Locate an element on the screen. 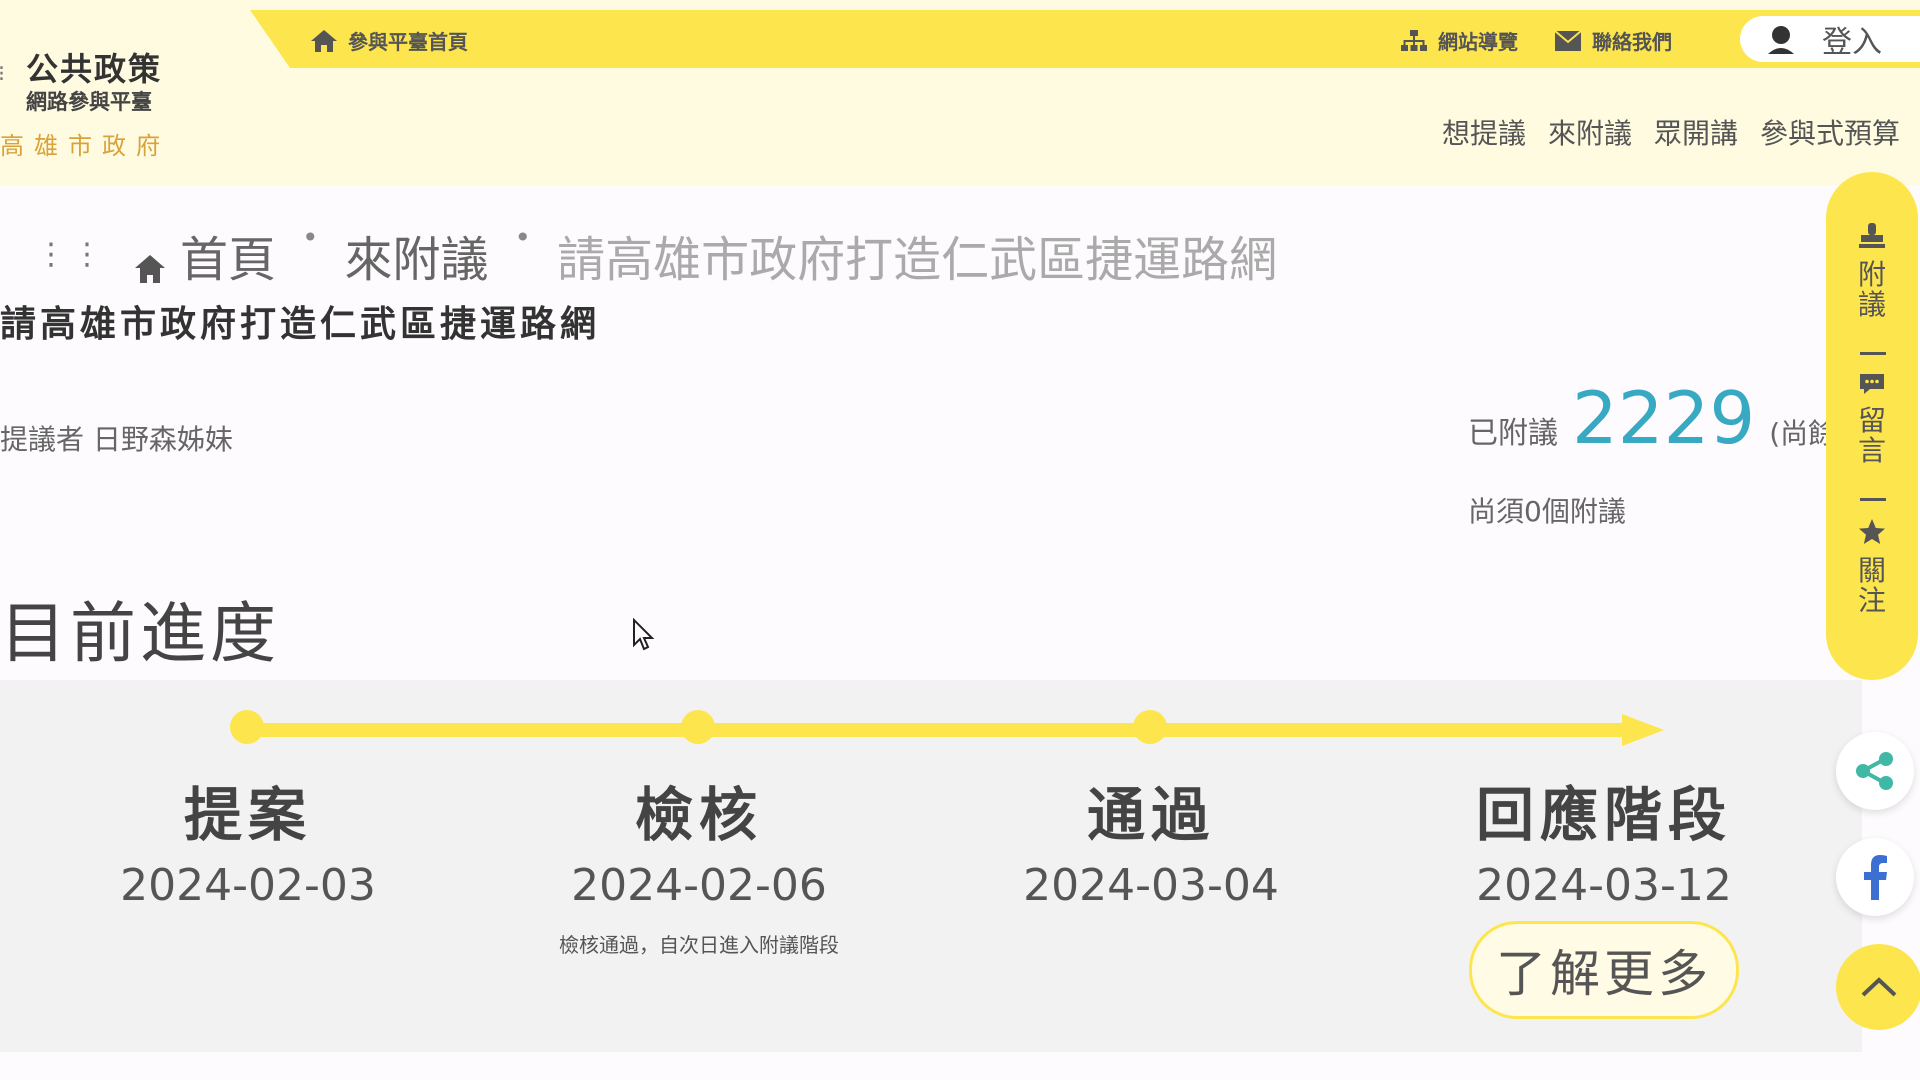 The height and width of the screenshot is (1080, 1920). rail-endorse-label: 附議 is located at coordinates (1871, 289).